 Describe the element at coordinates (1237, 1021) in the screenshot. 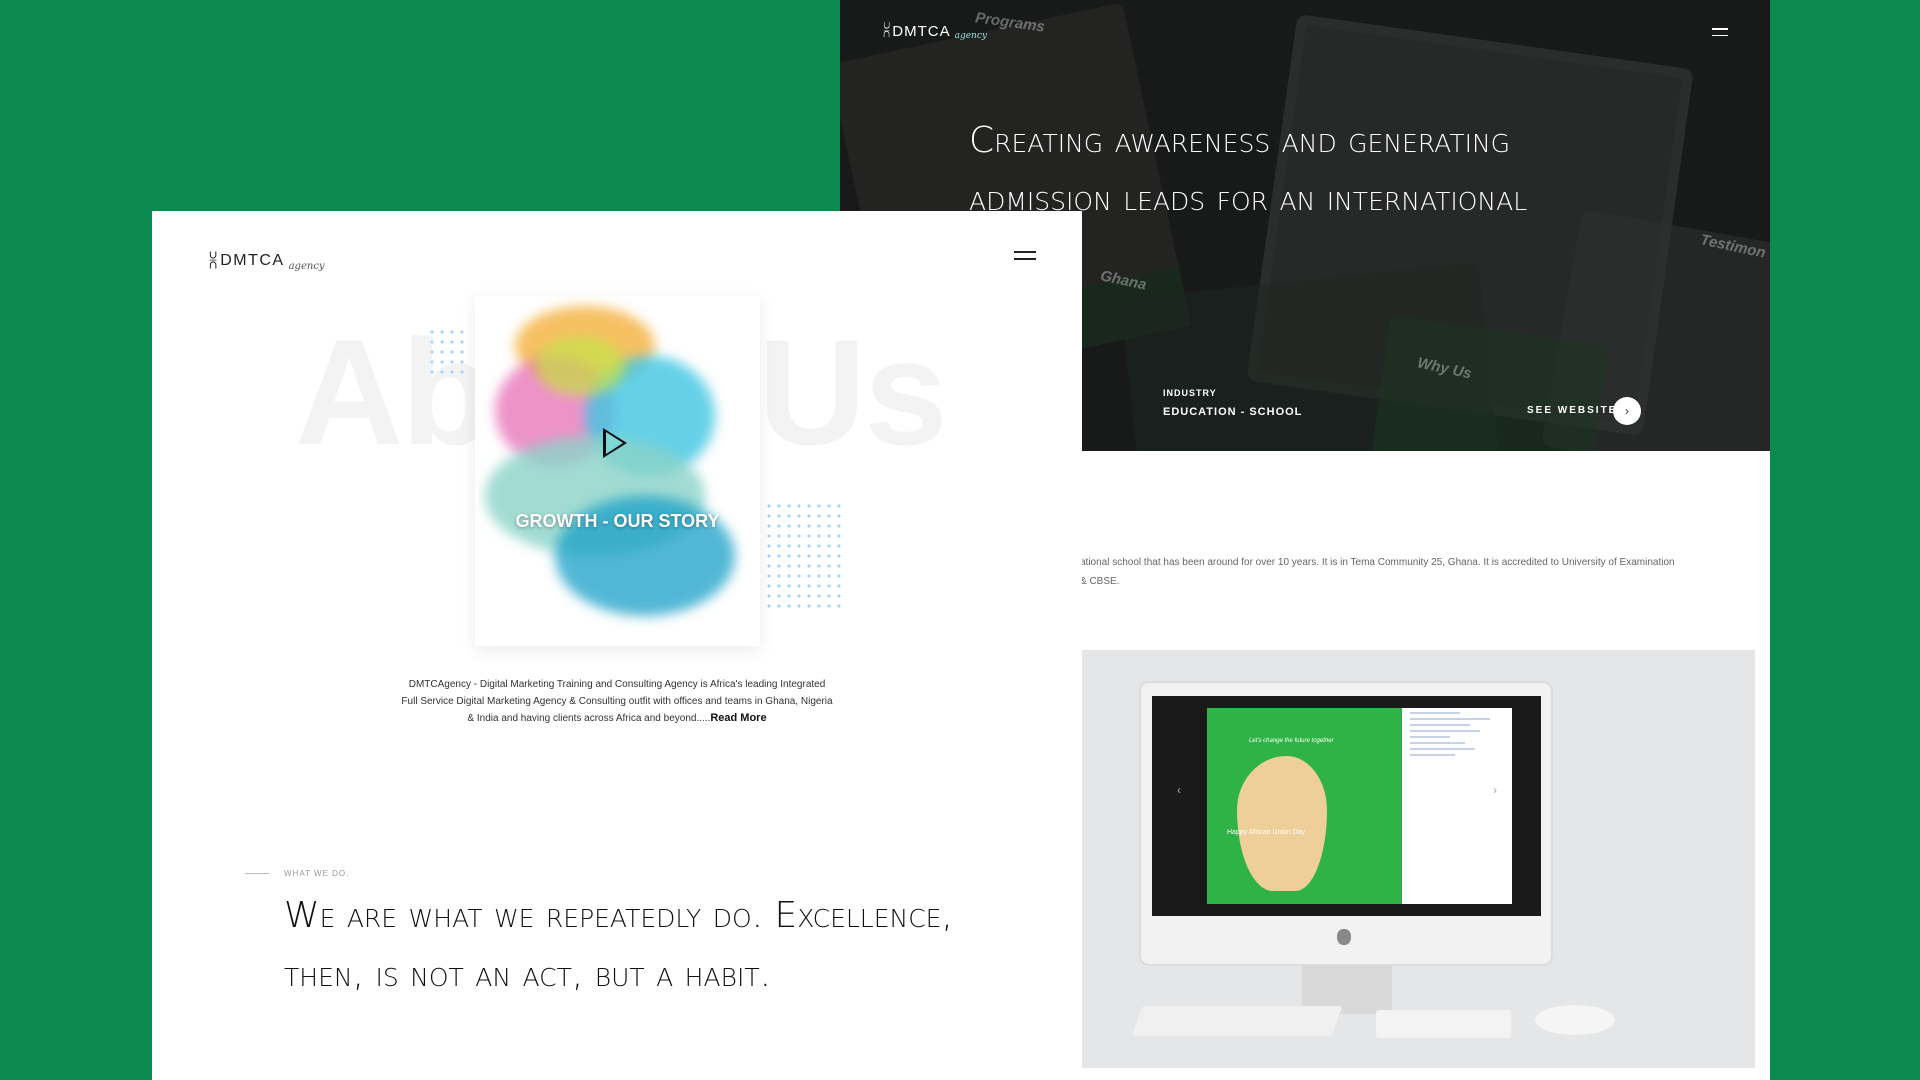

I see `keyboard-image` at that location.